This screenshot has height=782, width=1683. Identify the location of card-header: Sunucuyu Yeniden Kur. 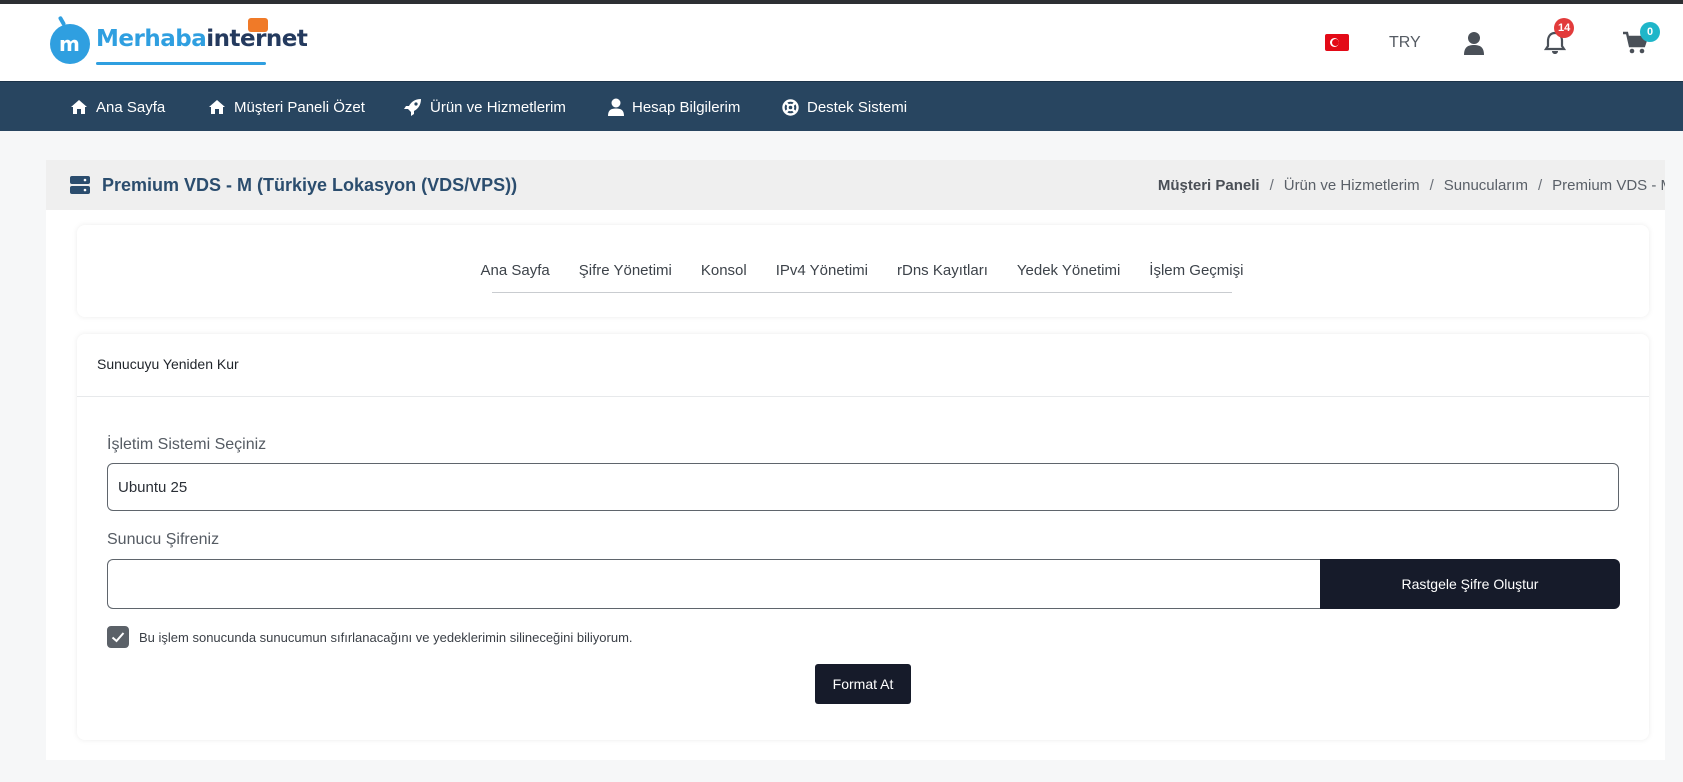
(863, 365).